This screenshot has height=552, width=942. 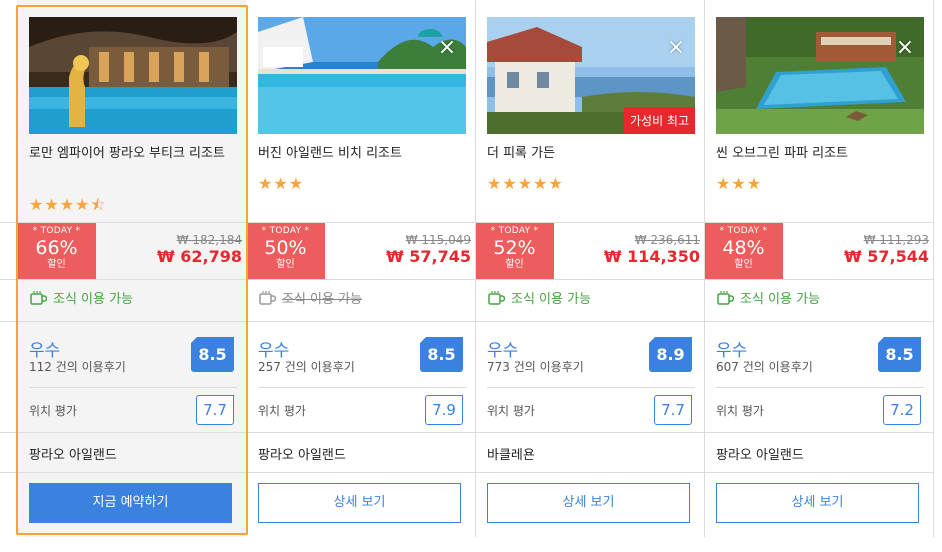 What do you see at coordinates (130, 503) in the screenshot?
I see `book-now-button: 지금 예약하기` at bounding box center [130, 503].